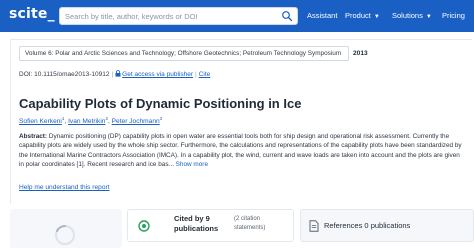  I want to click on author-link: Ivan Metrikin, so click(86, 121).